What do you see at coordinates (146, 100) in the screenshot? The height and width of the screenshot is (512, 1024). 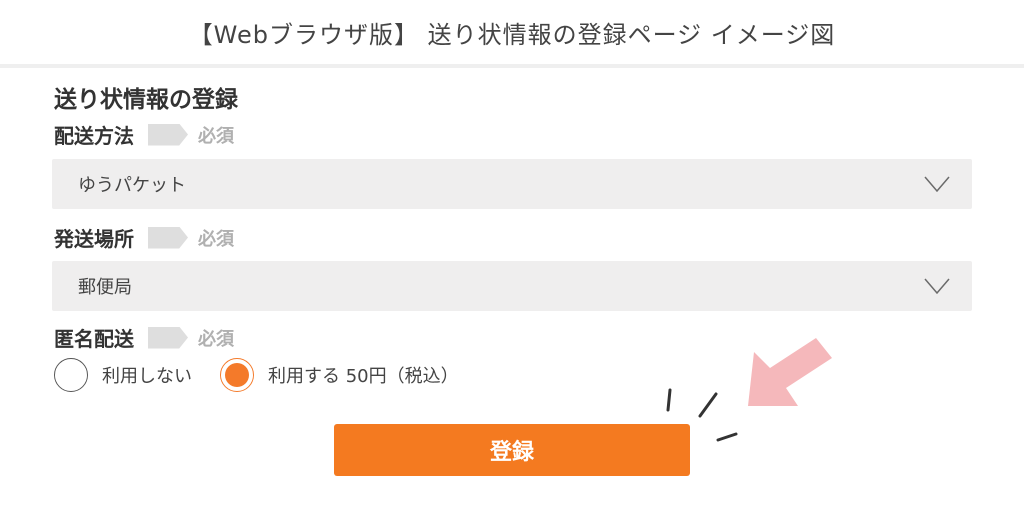 I see `form-title: 送り状情報の登録` at bounding box center [146, 100].